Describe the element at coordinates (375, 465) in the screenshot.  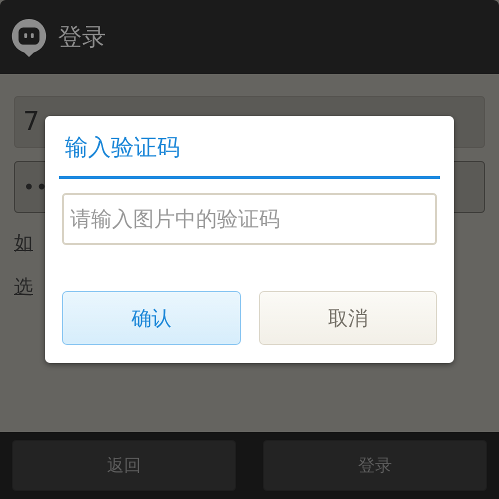
I see `bottom-button: 登录` at that location.